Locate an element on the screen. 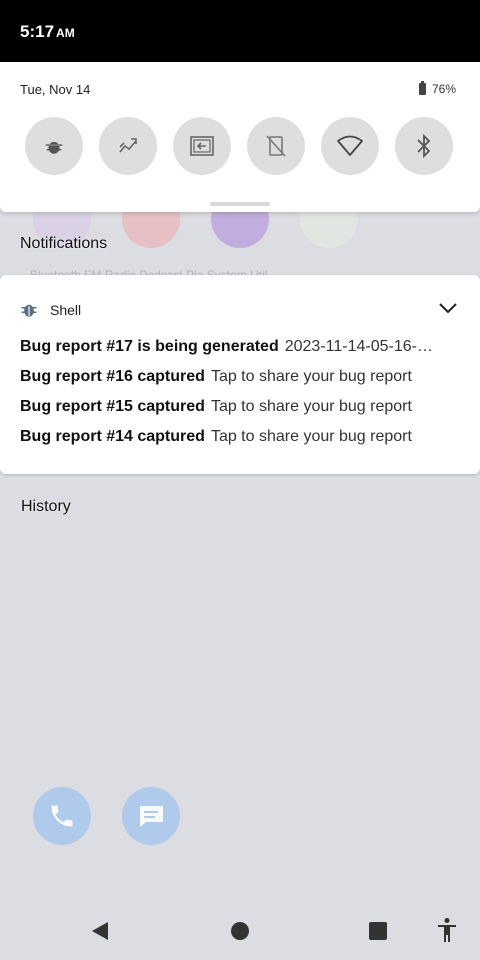  wifi-icon is located at coordinates (350, 145).